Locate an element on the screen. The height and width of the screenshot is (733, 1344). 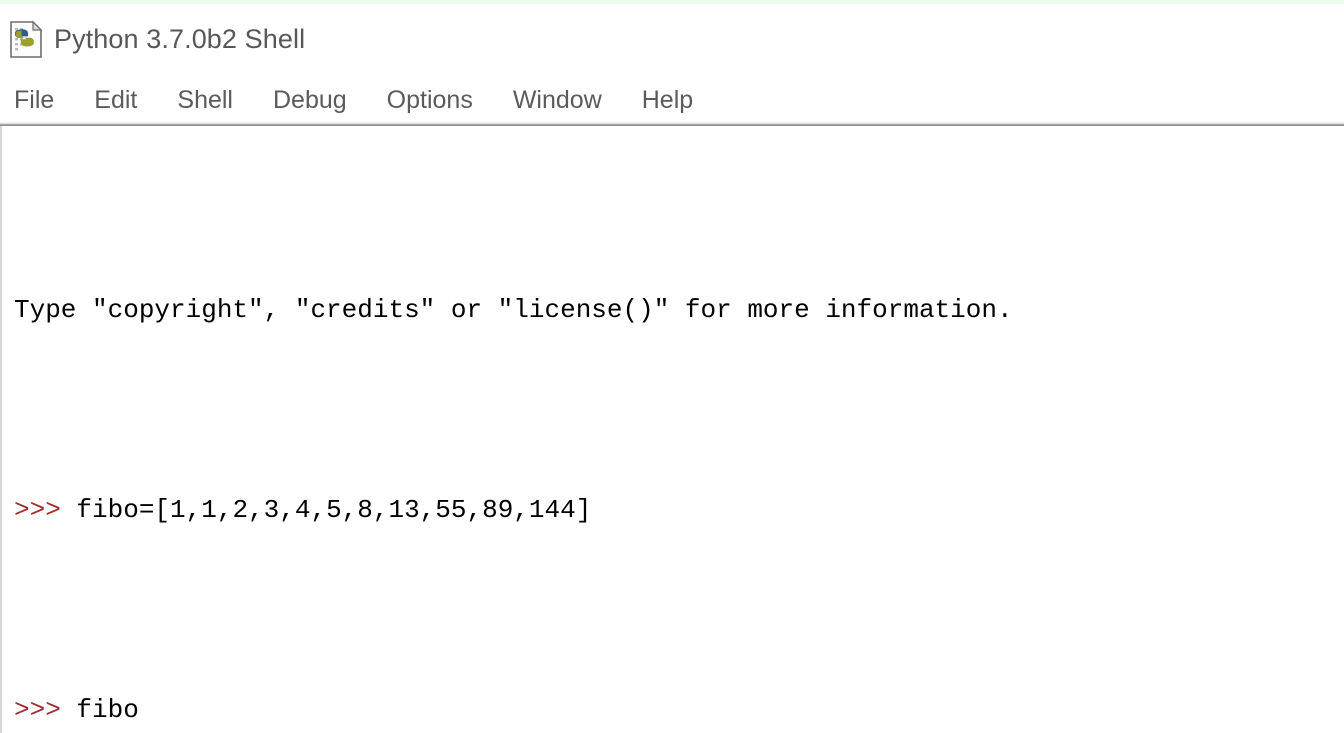
input-text: fibo=[1,1,2,3,4,5,8,13,55,89,144] is located at coordinates (334, 510).